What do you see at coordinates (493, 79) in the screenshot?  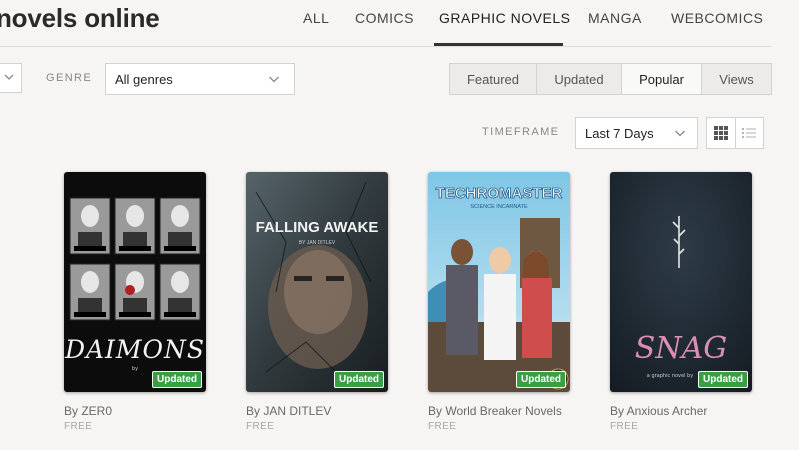 I see `sort-featured-button: Featured` at bounding box center [493, 79].